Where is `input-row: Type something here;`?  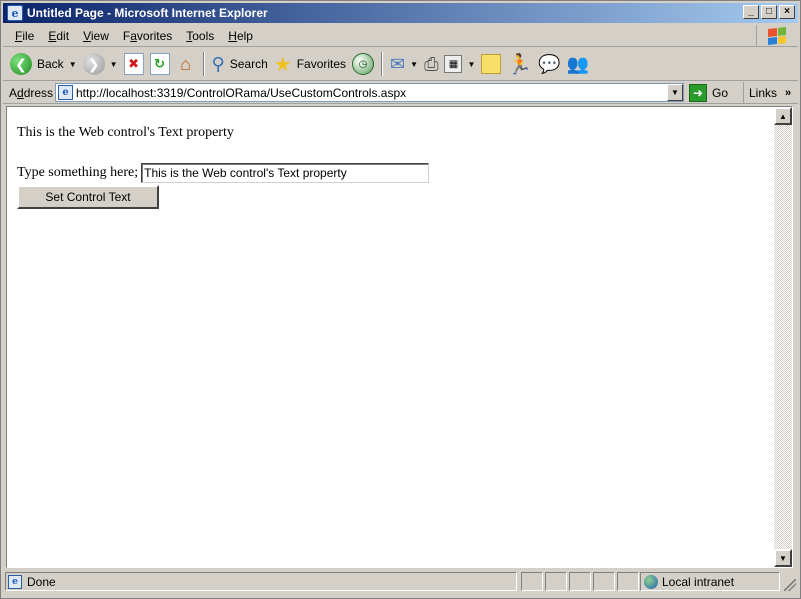 input-row: Type something here; is located at coordinates (223, 173).